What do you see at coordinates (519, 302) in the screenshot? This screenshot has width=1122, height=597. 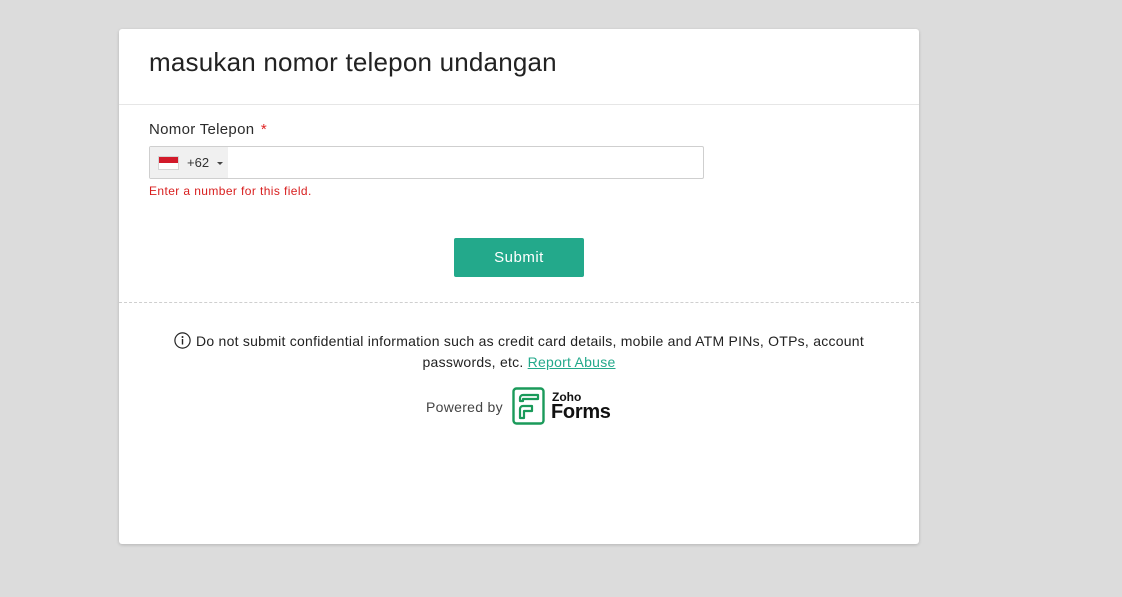 I see `footer-divider` at bounding box center [519, 302].